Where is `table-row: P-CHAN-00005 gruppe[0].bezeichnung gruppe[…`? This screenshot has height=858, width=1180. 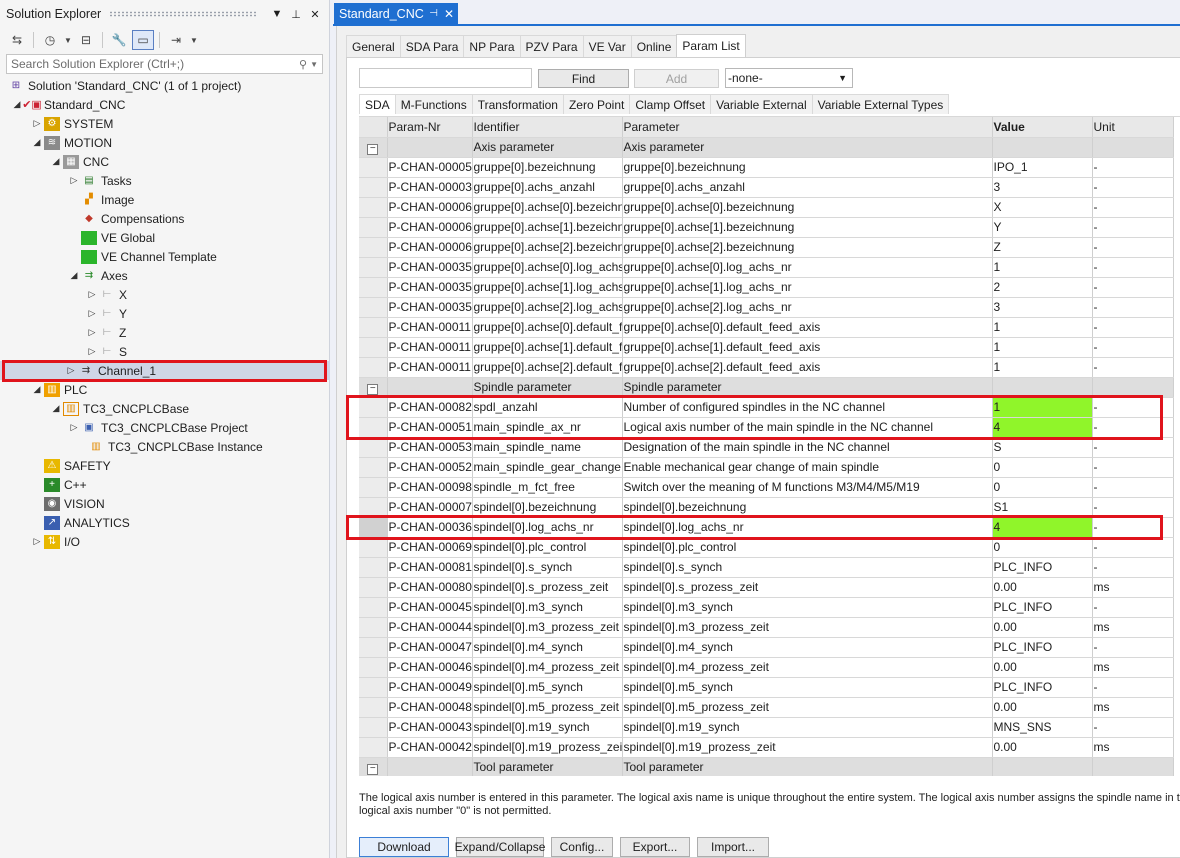
table-row: P-CHAN-00005 gruppe[0].bezeichnung gruppe[… is located at coordinates (766, 167).